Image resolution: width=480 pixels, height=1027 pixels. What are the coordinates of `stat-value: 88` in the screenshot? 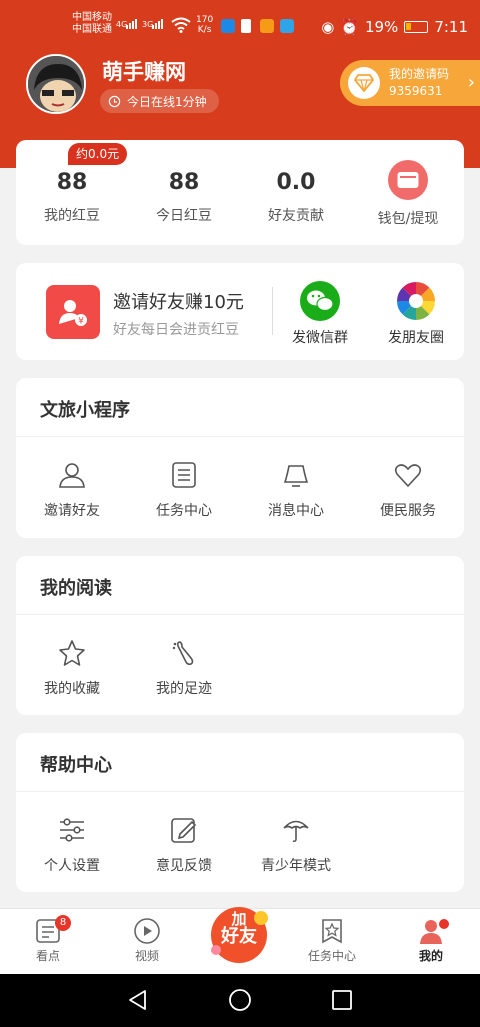 It's located at (72, 182).